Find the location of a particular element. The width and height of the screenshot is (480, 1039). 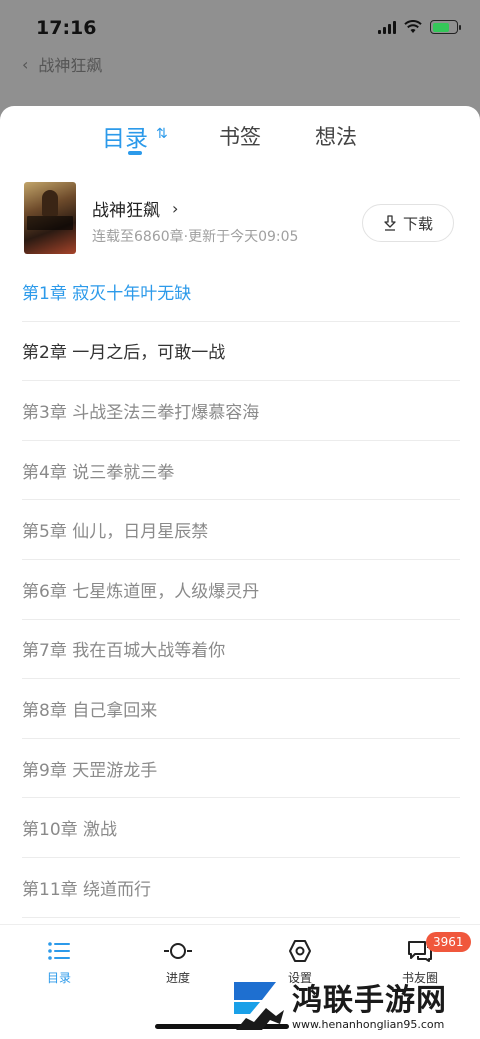

tab-bookmarks: 书签 is located at coordinates (240, 136).